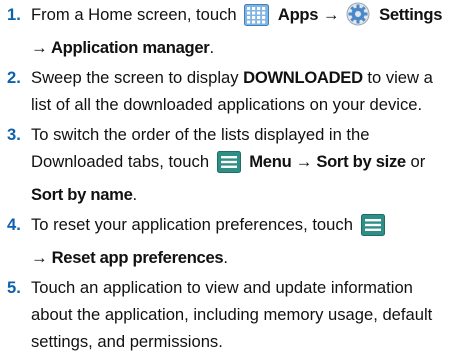  What do you see at coordinates (257, 19) in the screenshot?
I see `apps-grid-icon` at bounding box center [257, 19].